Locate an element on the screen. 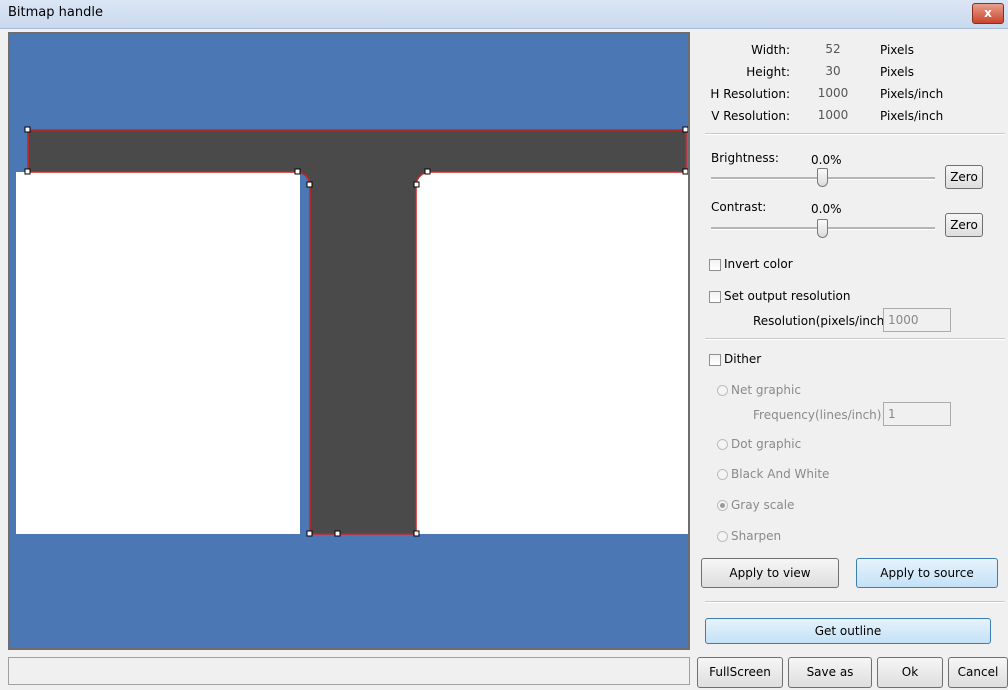 The height and width of the screenshot is (690, 1008). h-resolution-label: H Resolution: is located at coordinates (750, 94).